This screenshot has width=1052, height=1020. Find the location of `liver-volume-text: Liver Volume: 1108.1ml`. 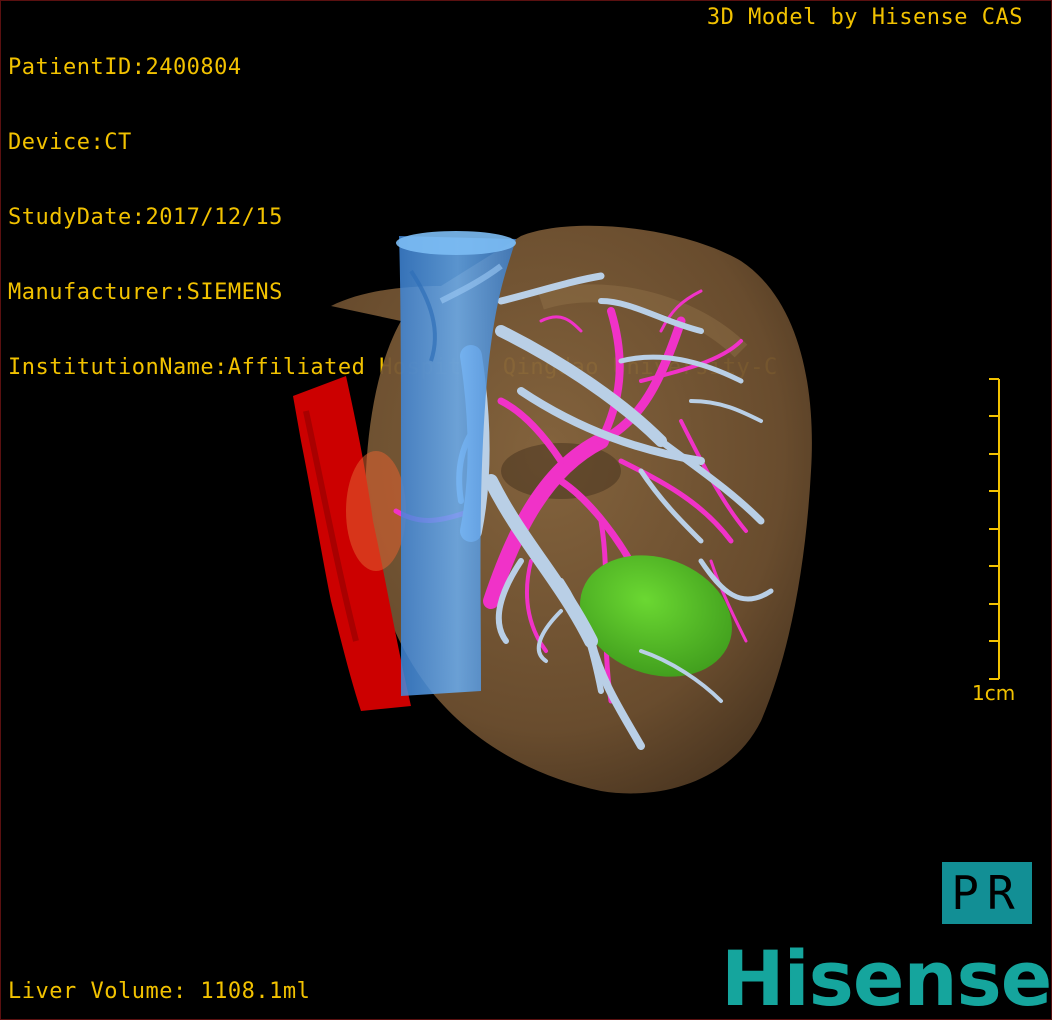

liver-volume-text: Liver Volume: 1108.1ml is located at coordinates (159, 991).